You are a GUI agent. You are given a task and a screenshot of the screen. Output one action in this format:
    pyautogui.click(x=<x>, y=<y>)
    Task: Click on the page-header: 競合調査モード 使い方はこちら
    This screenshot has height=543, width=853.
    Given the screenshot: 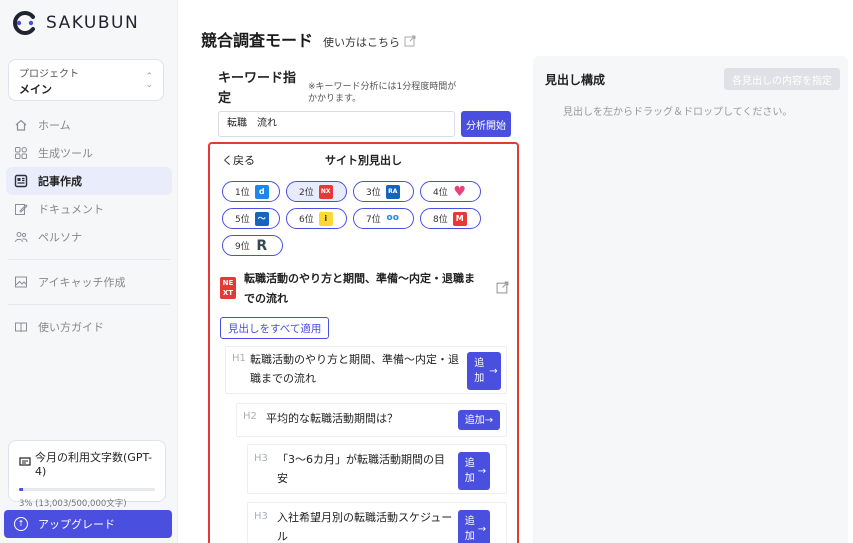 What is the action you would take?
    pyautogui.click(x=308, y=39)
    